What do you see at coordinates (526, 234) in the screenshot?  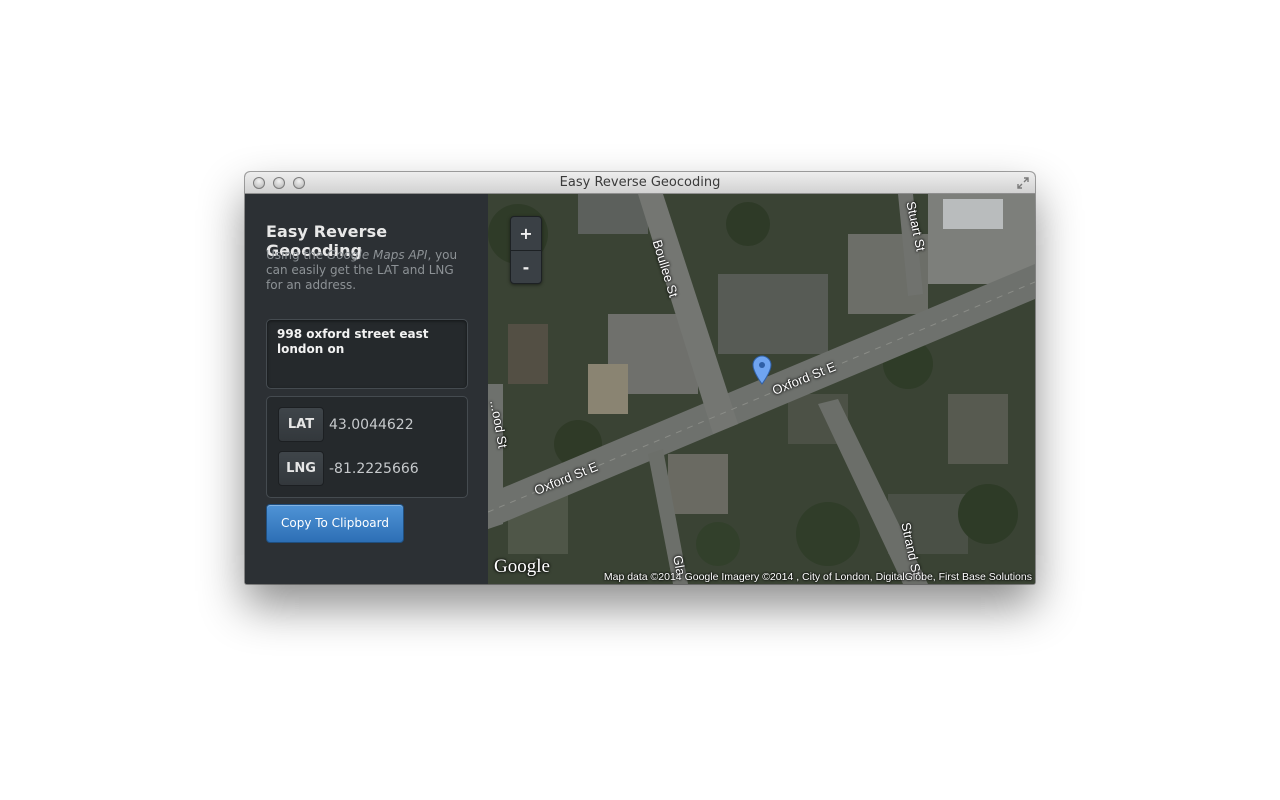 I see `zoom-in-button: +` at bounding box center [526, 234].